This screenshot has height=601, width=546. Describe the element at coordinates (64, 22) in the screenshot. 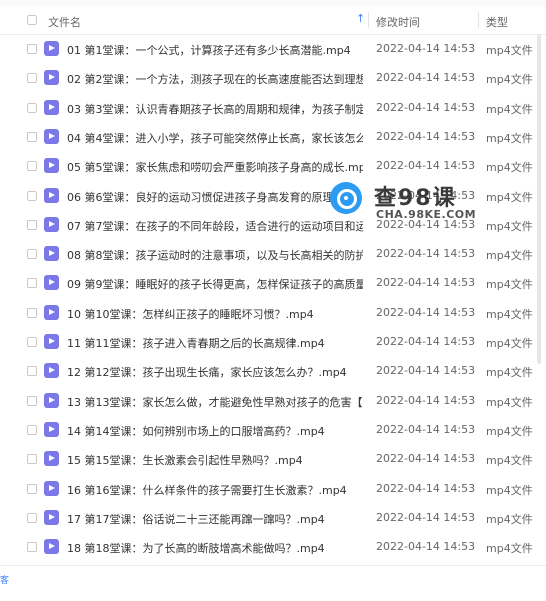

I see `column-header-name: 文件名` at that location.